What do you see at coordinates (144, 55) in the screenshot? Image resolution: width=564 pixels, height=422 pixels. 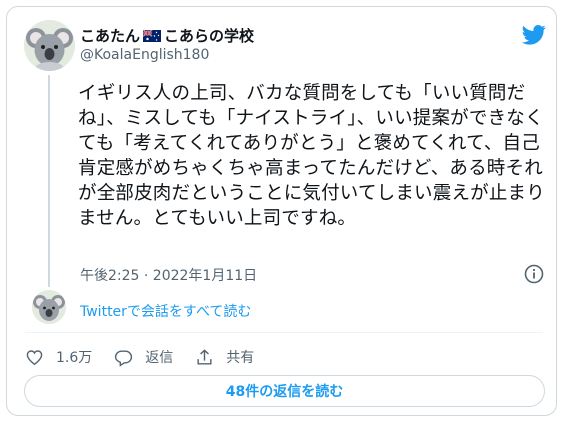 I see `author-handle: @KoalaEnglish180` at bounding box center [144, 55].